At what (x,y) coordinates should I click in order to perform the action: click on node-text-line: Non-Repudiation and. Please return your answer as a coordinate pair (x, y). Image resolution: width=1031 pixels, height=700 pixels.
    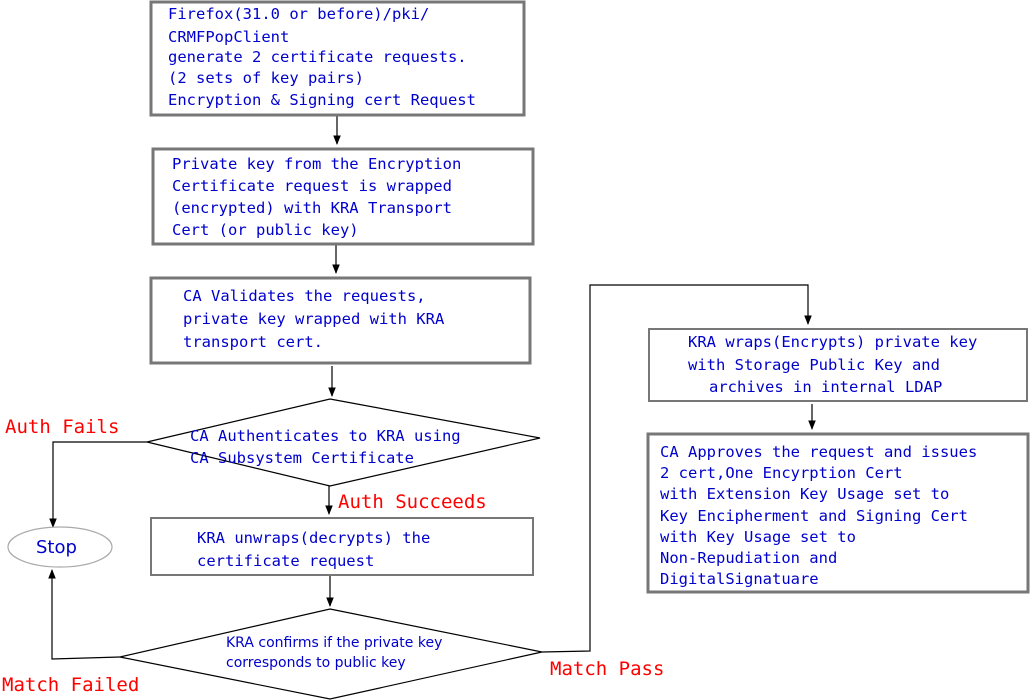
    Looking at the image, I should click on (748, 558).